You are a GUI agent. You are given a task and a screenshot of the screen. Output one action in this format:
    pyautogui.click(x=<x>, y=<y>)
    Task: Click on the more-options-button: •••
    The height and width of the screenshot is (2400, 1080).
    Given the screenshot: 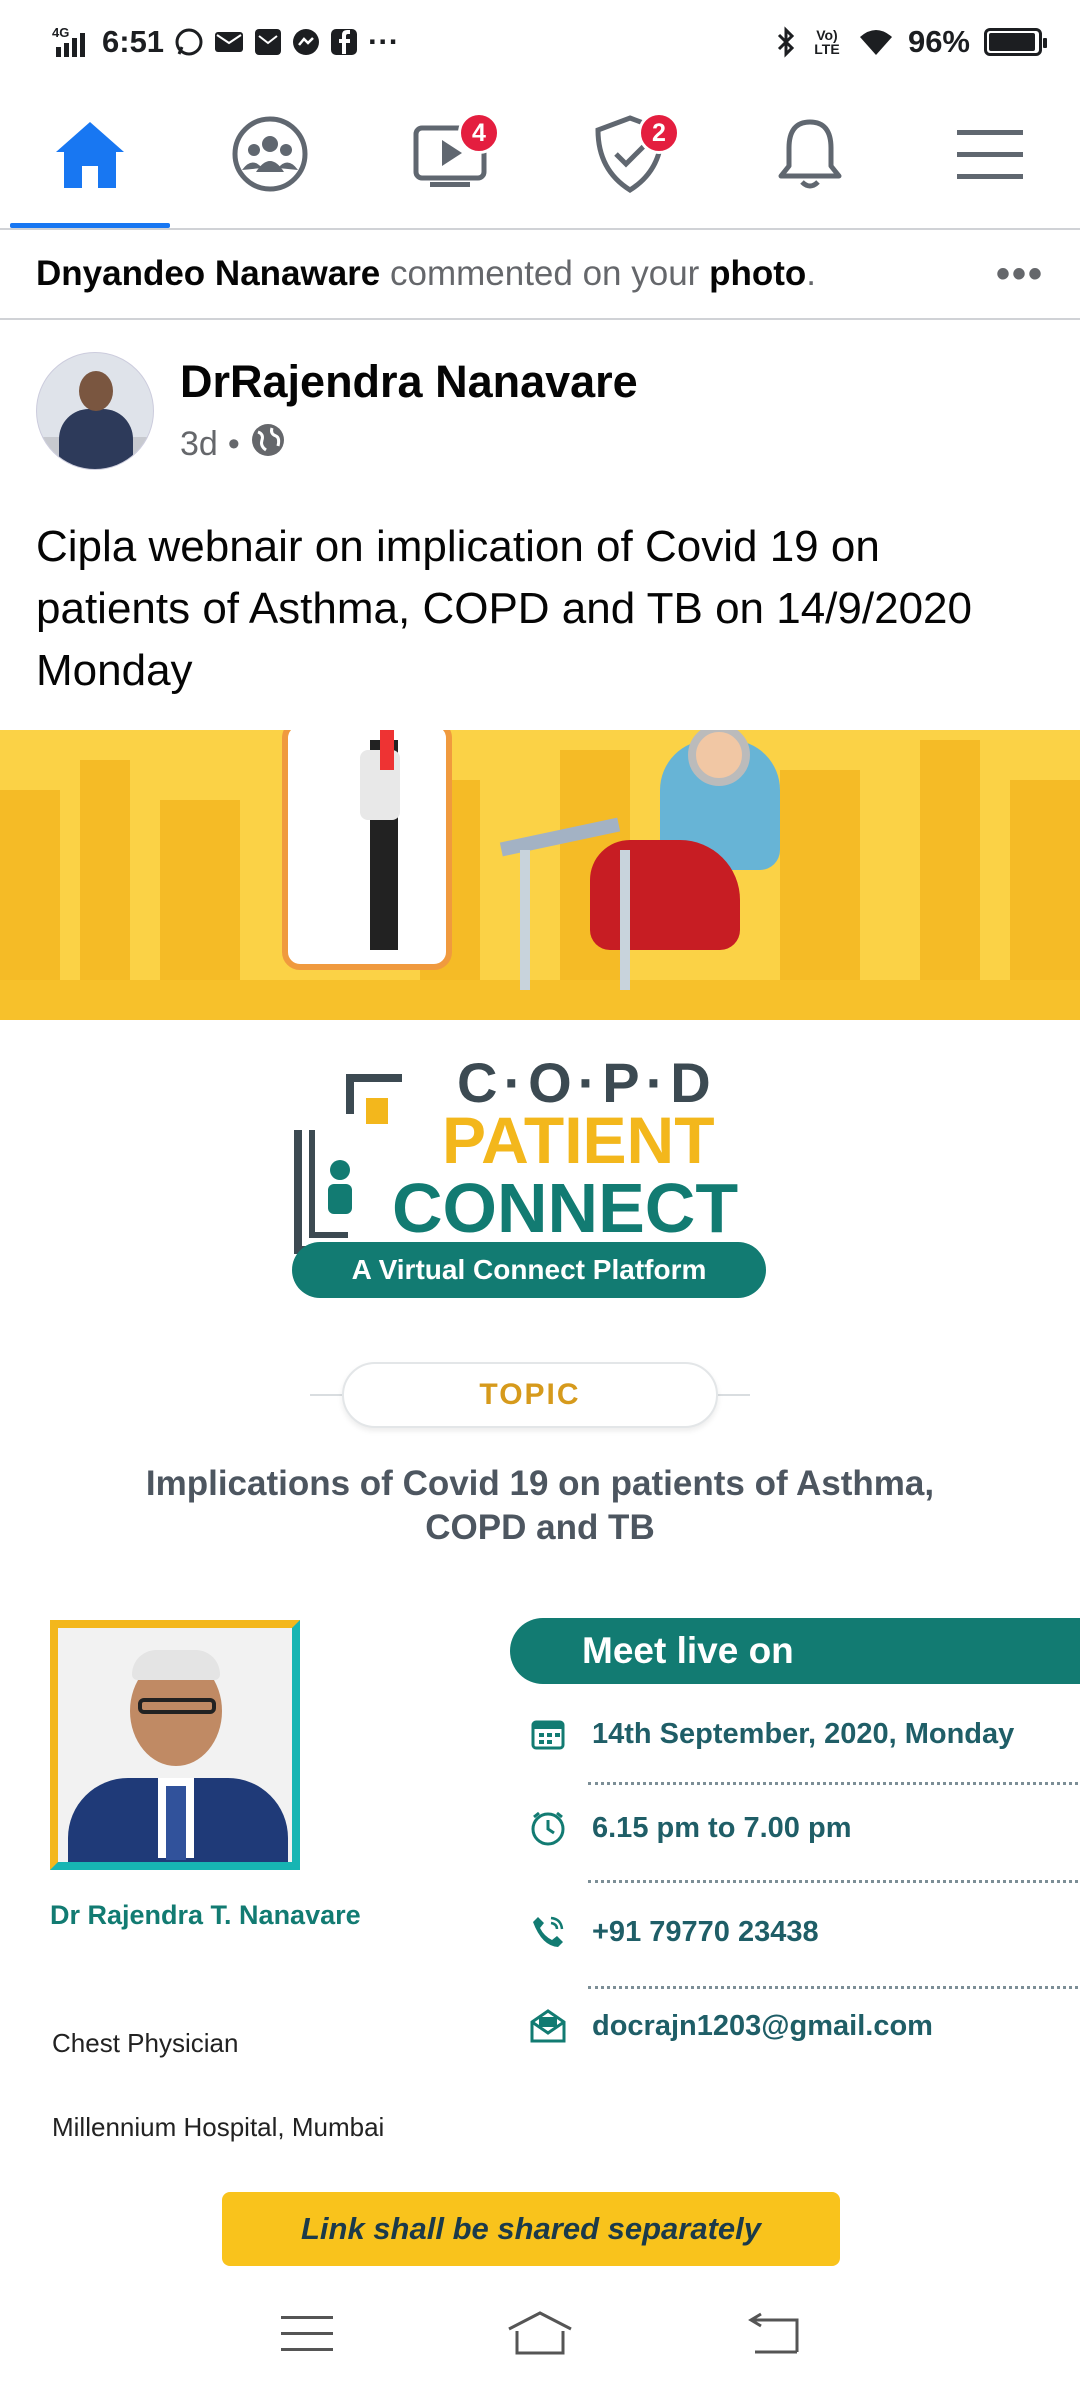 What is the action you would take?
    pyautogui.click(x=1020, y=274)
    